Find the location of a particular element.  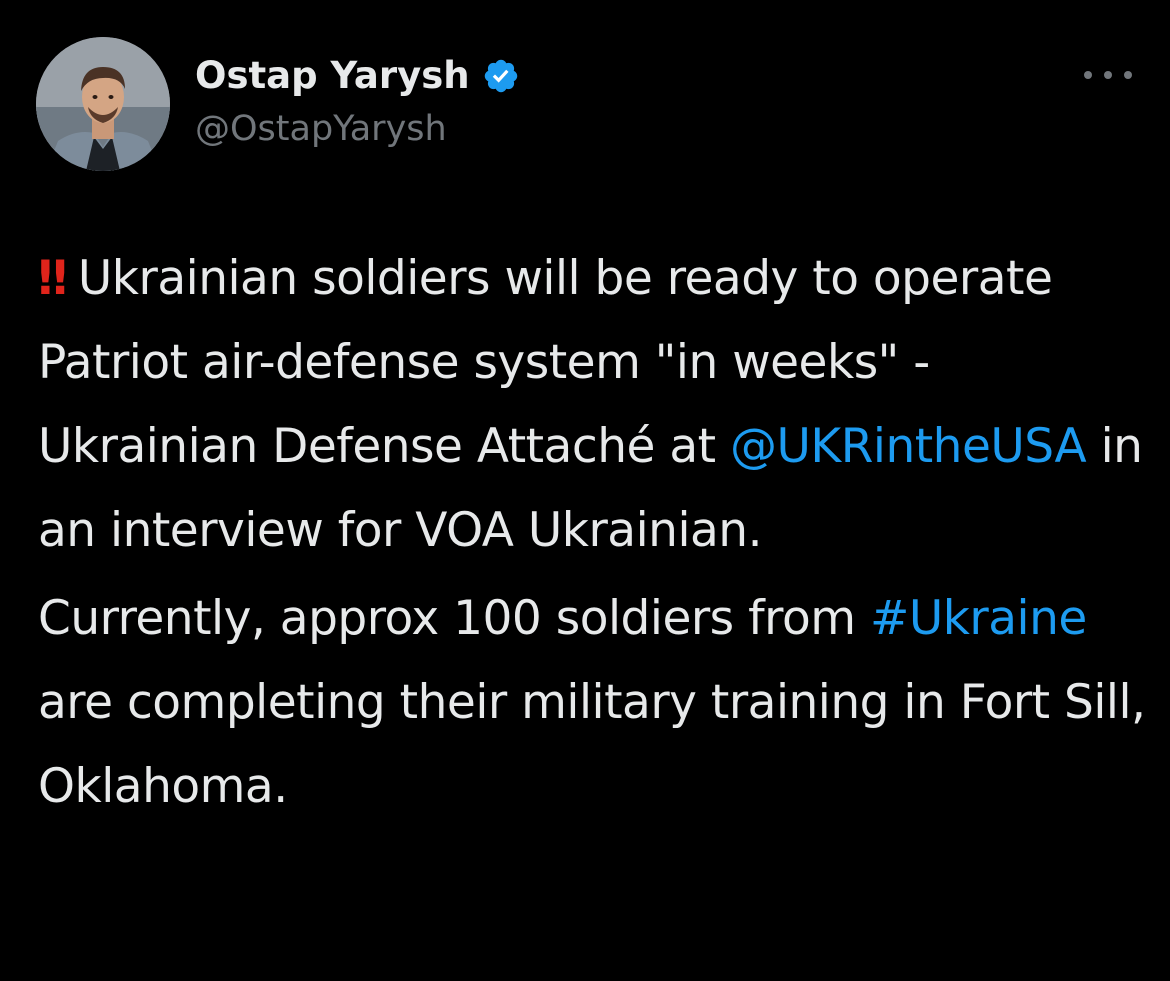

user-avatar-photo-icon is located at coordinates (103, 104).